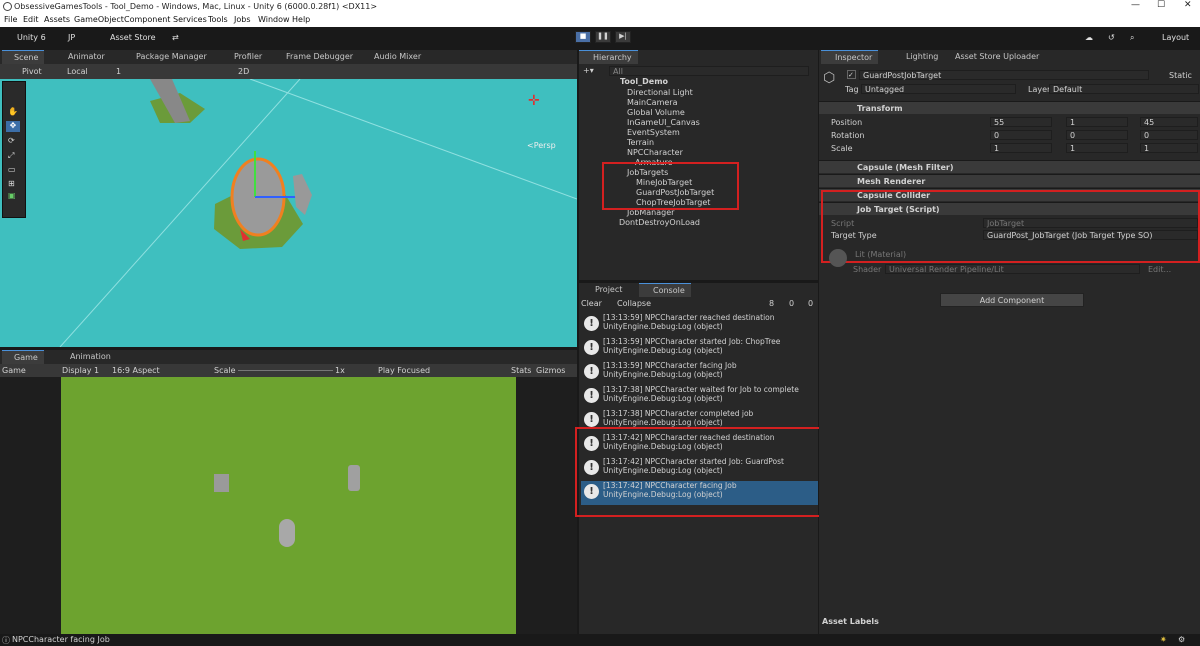 Image resolution: width=1200 pixels, height=646 pixels. I want to click on clear-button: Clear, so click(591, 303).